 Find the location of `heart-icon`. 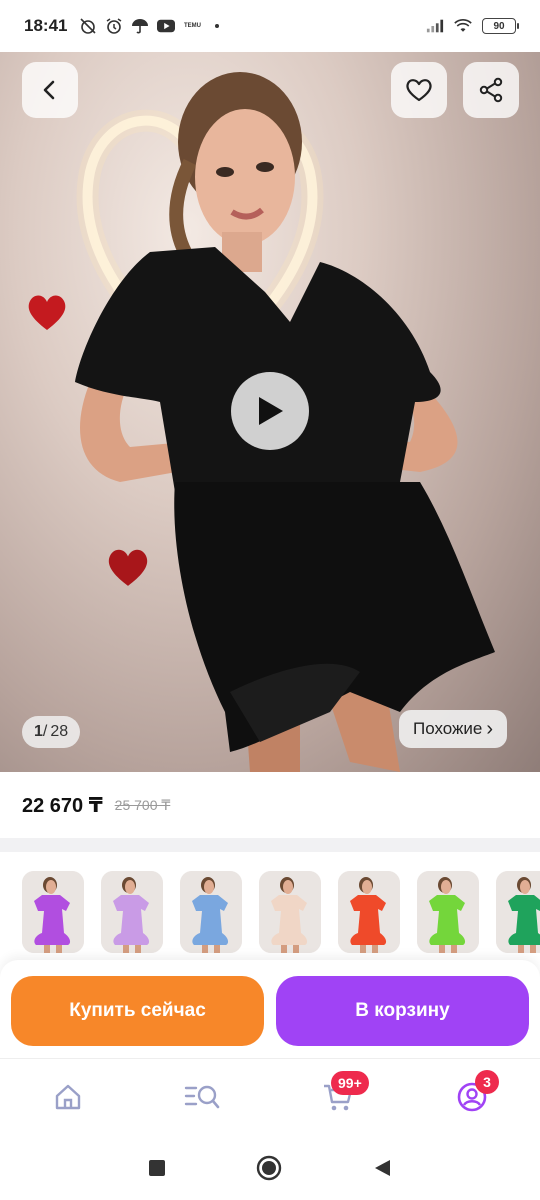

heart-icon is located at coordinates (419, 90).